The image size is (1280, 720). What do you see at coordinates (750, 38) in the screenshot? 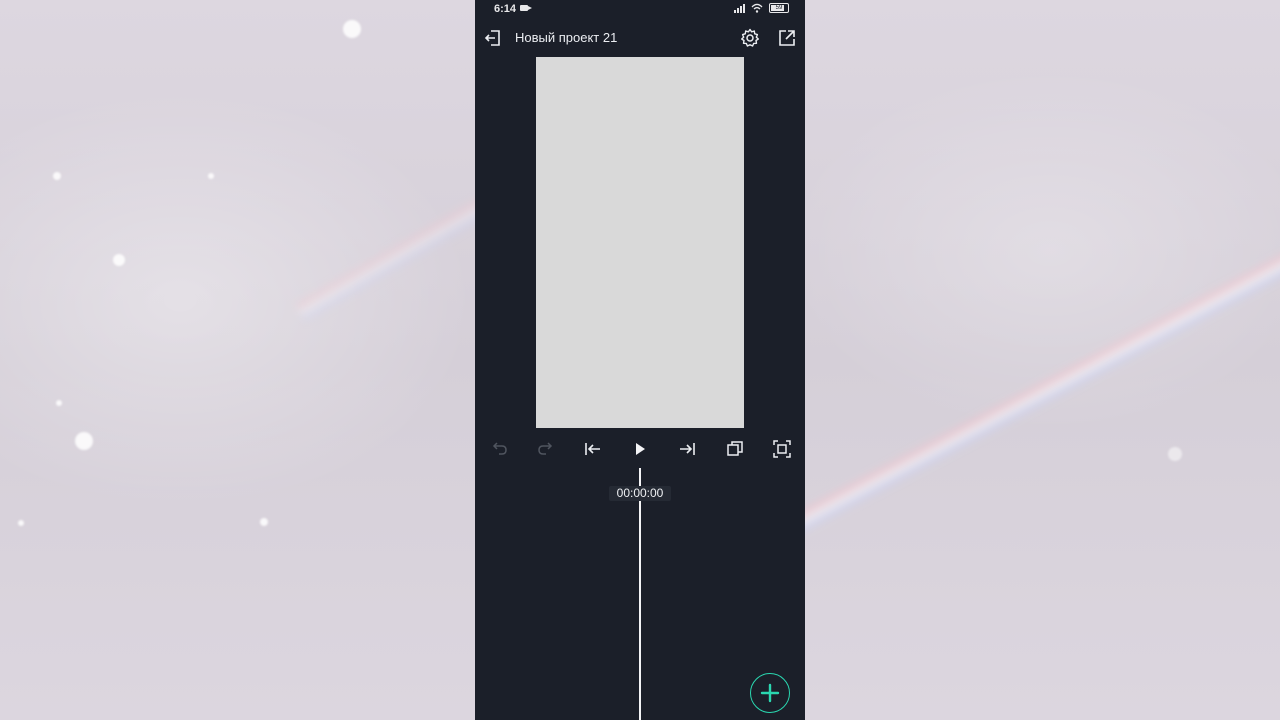
I see `gear-icon` at bounding box center [750, 38].